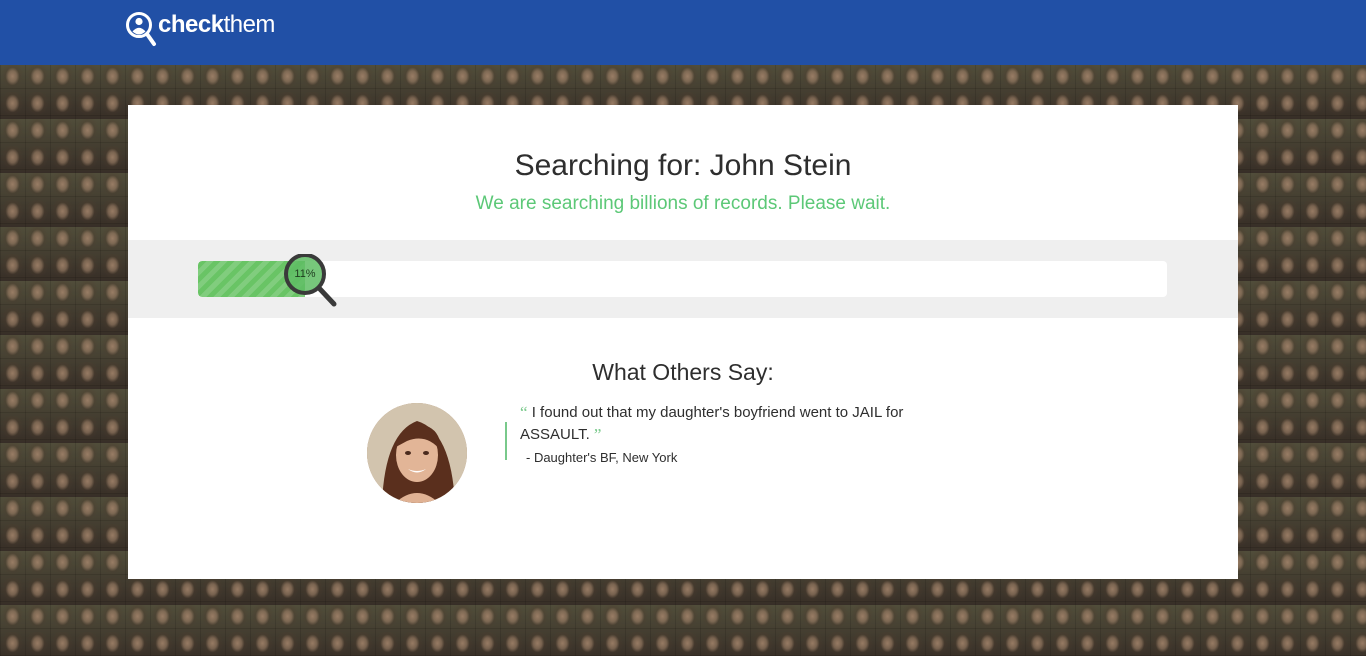  What do you see at coordinates (602, 457) in the screenshot?
I see `testimonial-author: - Daughter's BF, New York` at bounding box center [602, 457].